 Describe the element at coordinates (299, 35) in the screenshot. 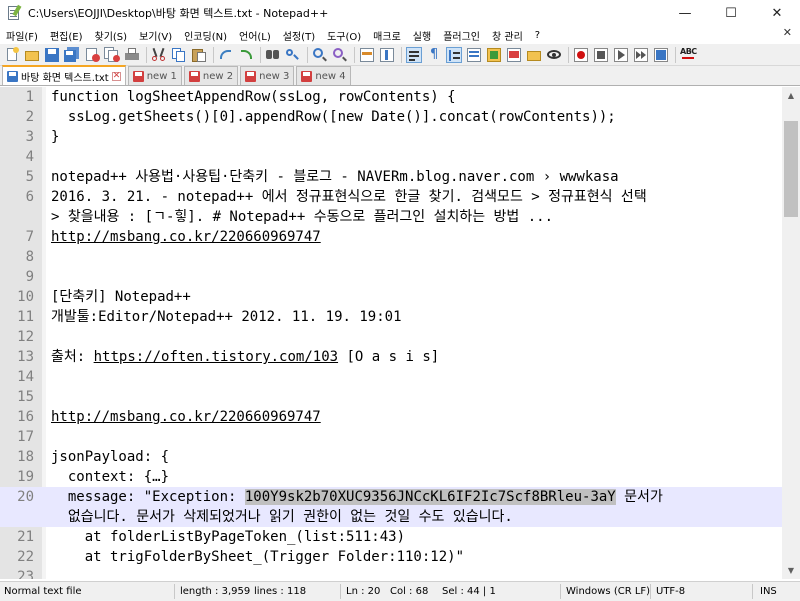

I see `menu-settings: 설정(T)` at that location.